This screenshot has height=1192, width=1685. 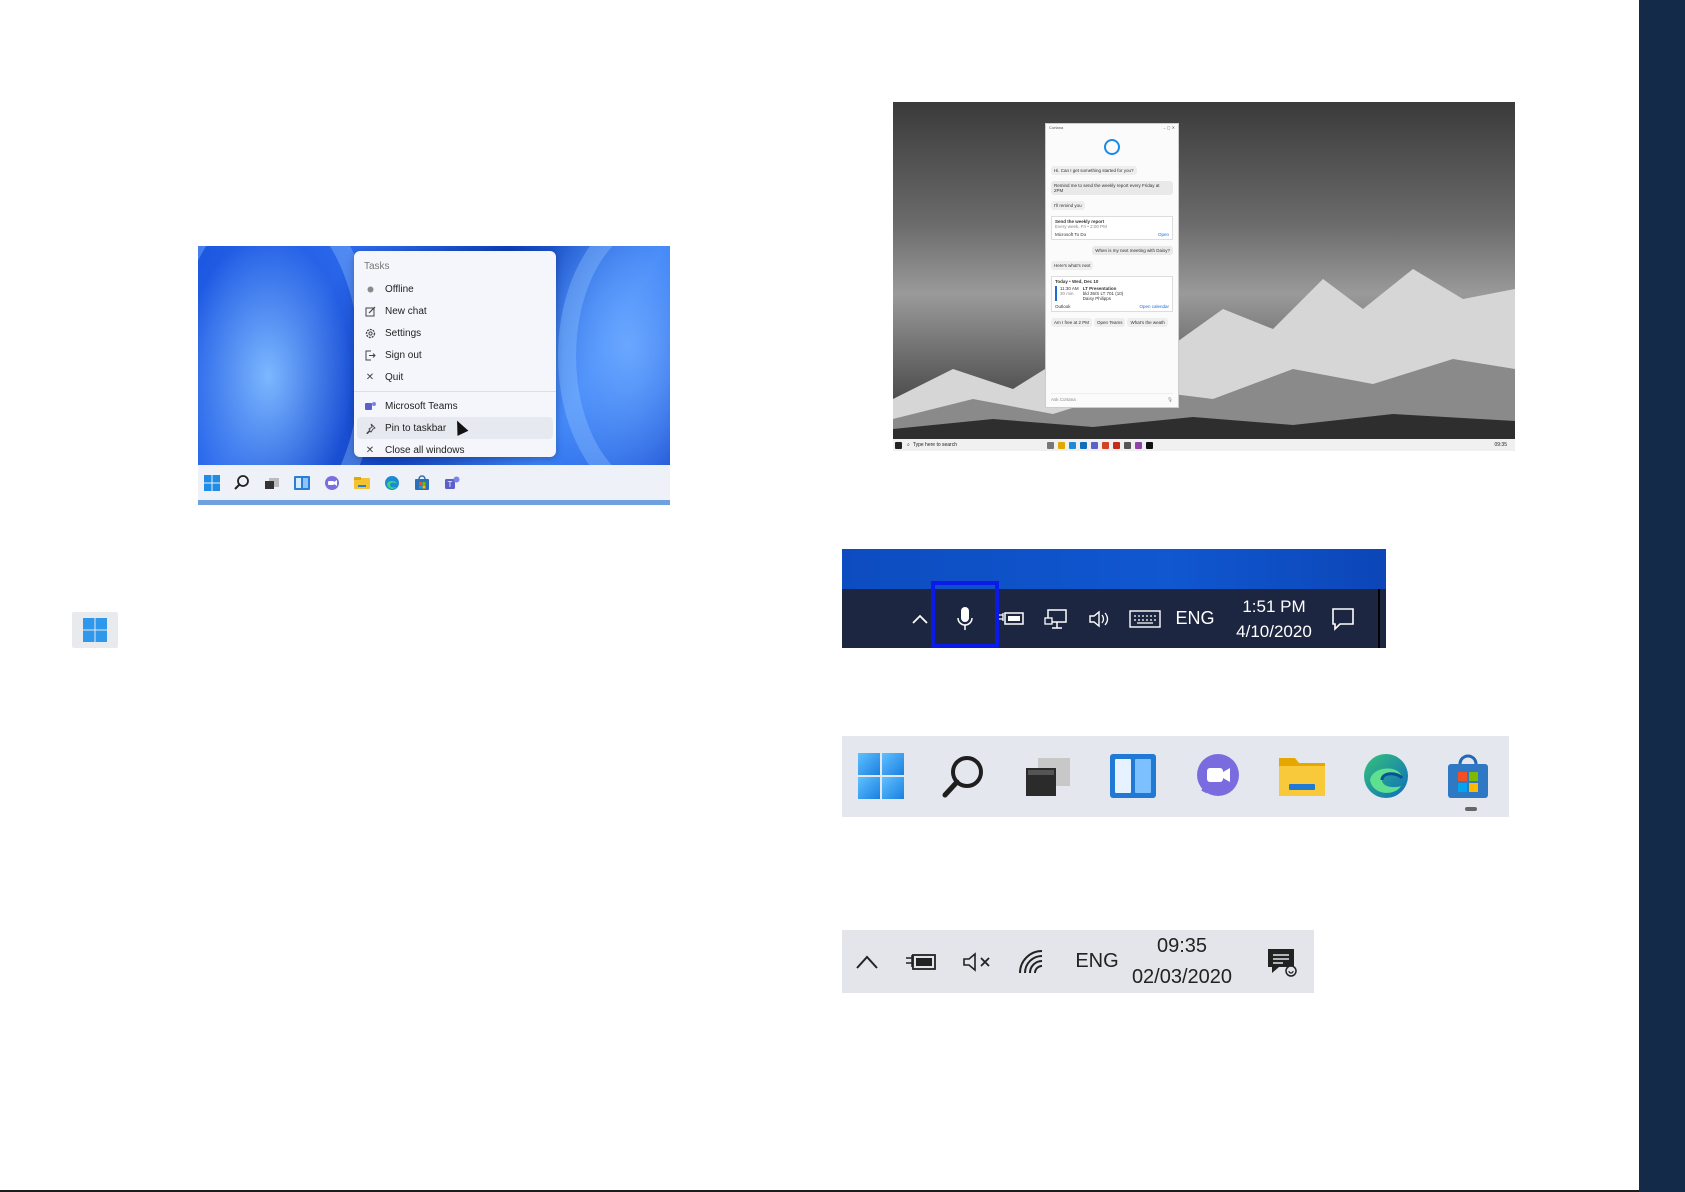 I want to click on win10-taskbar-small: ⌕ Type here to search 09:35, so click(x=1204, y=445).